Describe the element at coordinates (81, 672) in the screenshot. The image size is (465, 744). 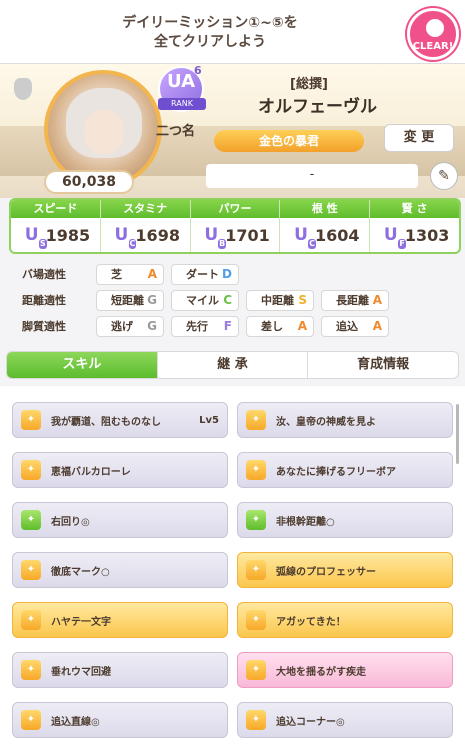
I see `skill-name: 垂れウマ回避` at that location.